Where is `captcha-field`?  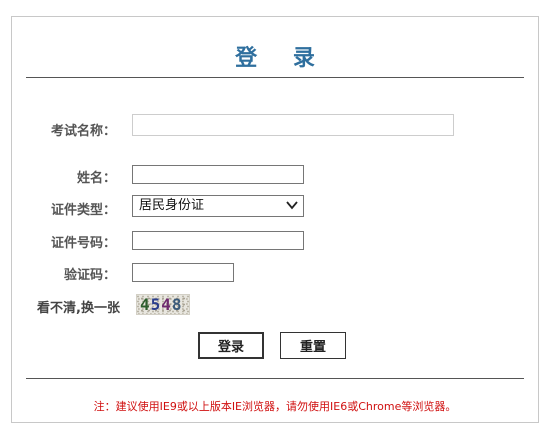 captcha-field is located at coordinates (183, 272).